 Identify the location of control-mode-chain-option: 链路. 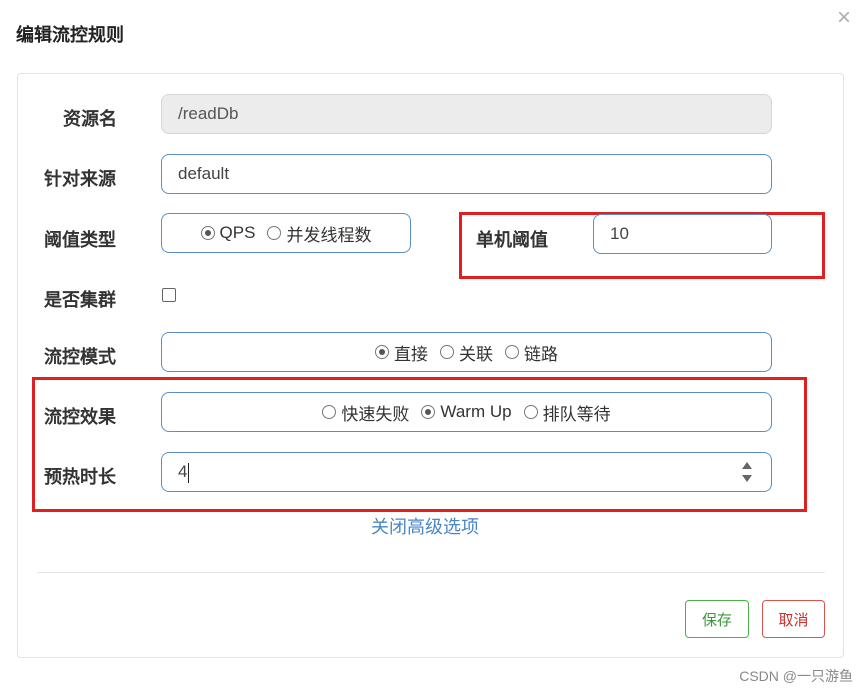
(531, 352).